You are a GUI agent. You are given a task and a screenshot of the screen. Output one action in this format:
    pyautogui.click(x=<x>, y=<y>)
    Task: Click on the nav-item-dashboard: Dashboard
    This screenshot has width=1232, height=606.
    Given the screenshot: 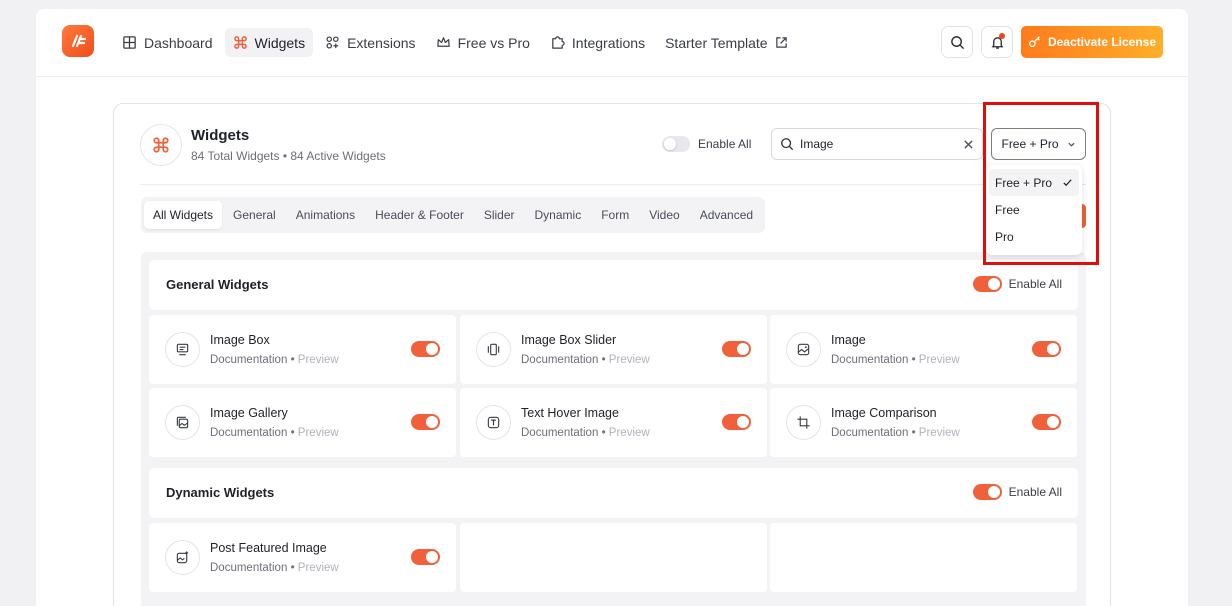 What is the action you would take?
    pyautogui.click(x=167, y=42)
    